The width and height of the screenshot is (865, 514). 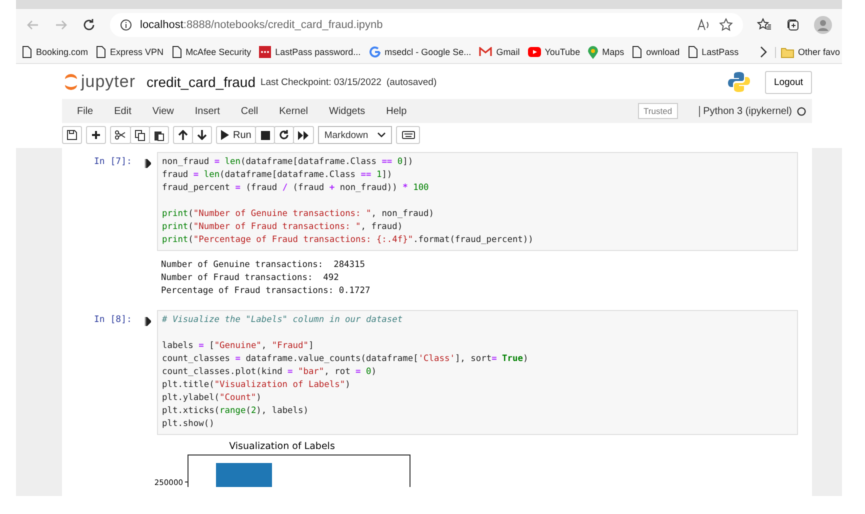 What do you see at coordinates (704, 25) in the screenshot?
I see `read-aloud-icon` at bounding box center [704, 25].